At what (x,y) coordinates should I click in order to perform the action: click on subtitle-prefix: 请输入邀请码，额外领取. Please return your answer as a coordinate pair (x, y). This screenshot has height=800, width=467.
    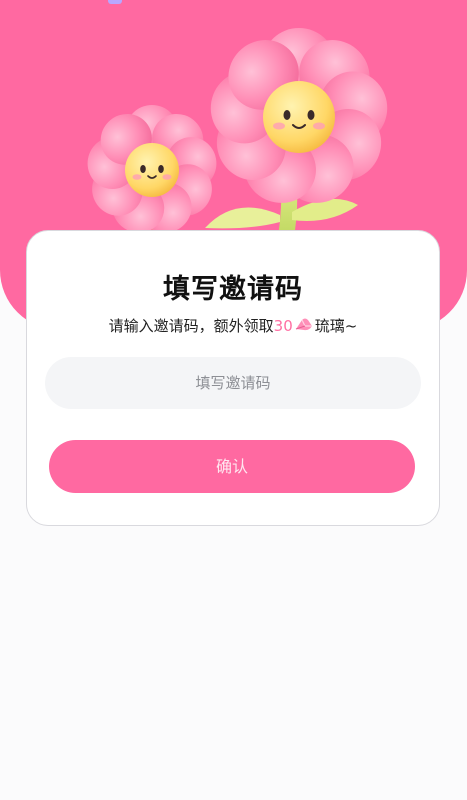
    Looking at the image, I should click on (191, 326).